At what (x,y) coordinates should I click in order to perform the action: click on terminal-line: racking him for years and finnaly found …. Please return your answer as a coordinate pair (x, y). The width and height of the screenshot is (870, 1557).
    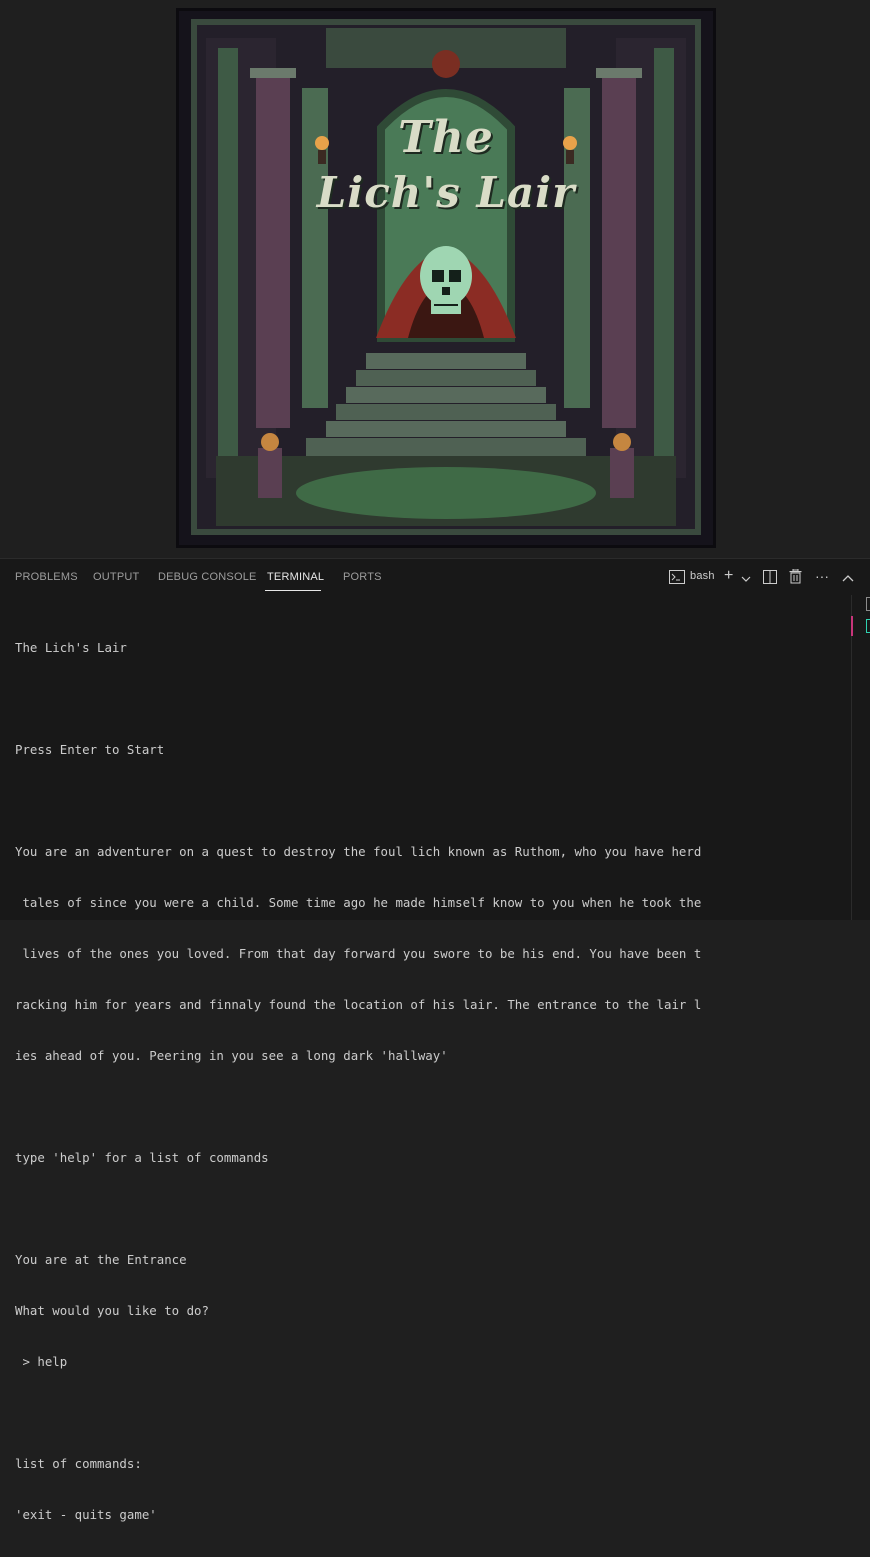
    Looking at the image, I should click on (358, 1004).